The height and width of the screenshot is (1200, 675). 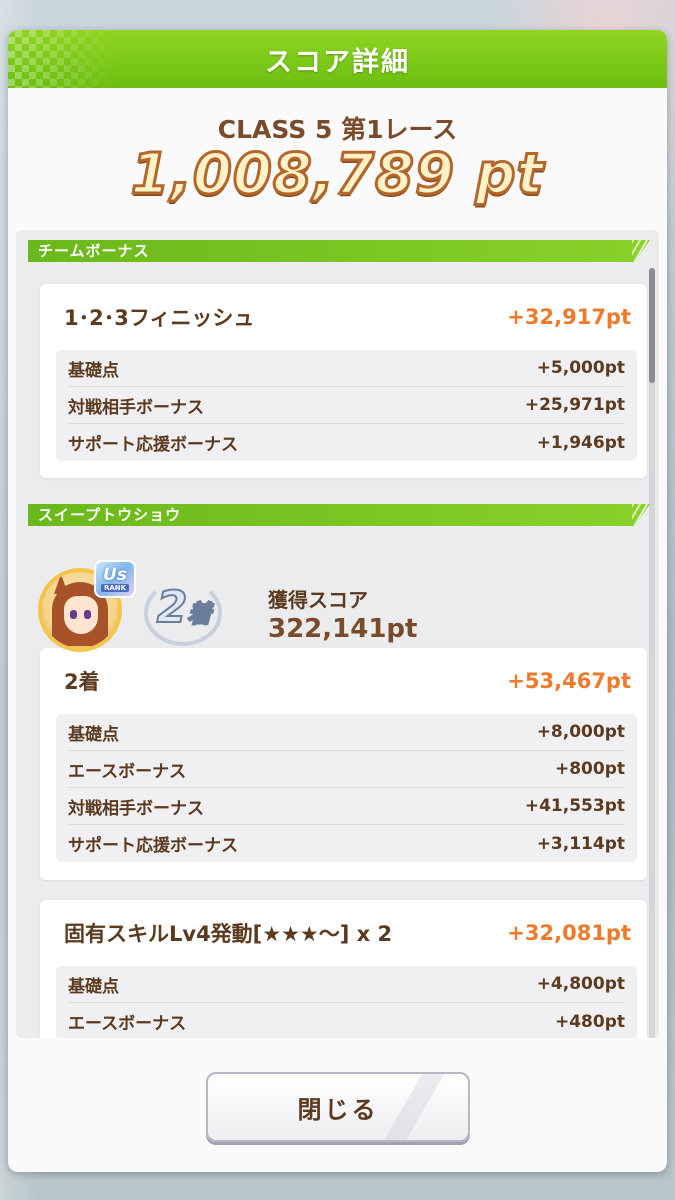 I want to click on rank-badge-sub: RANK, so click(x=115, y=587).